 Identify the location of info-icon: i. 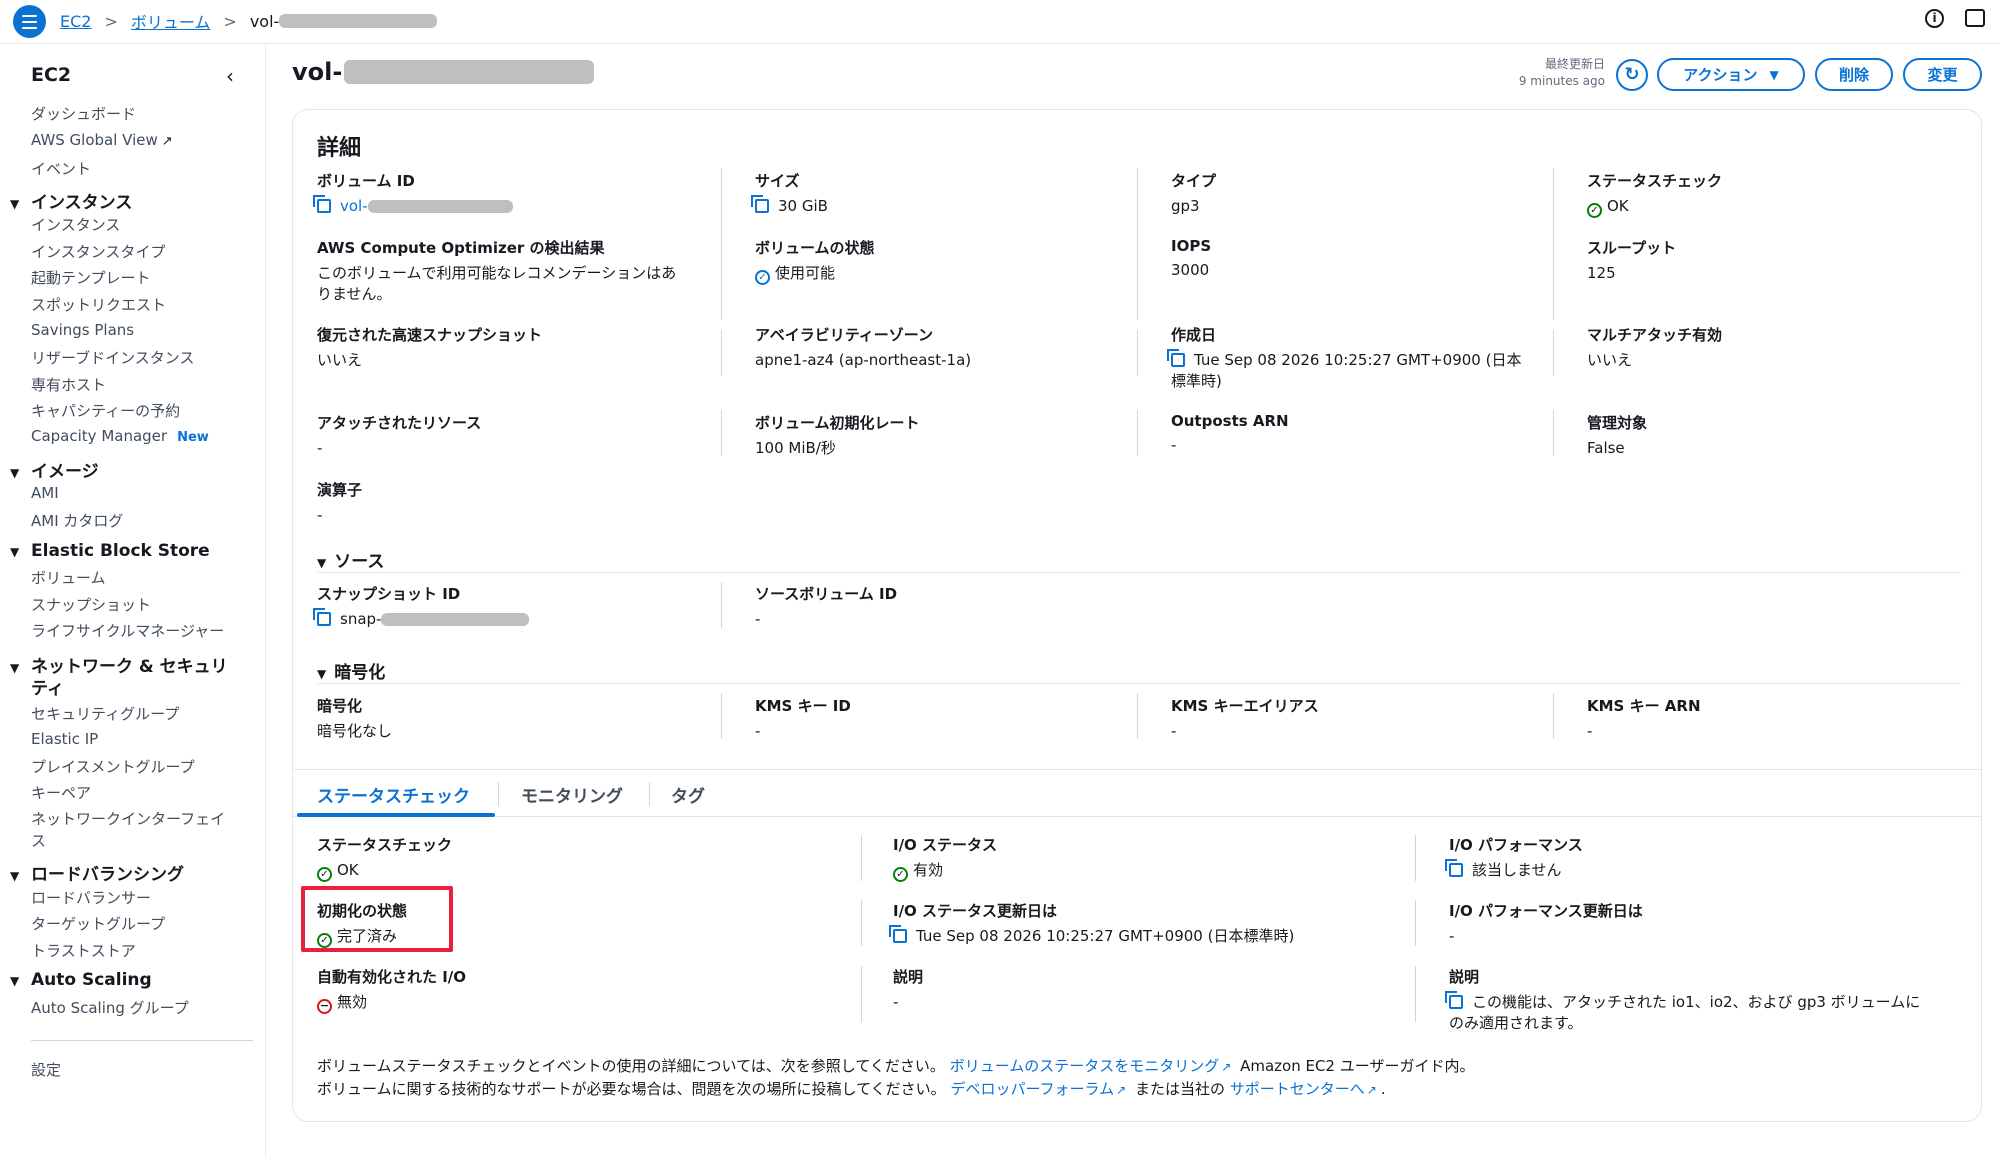
(1934, 18).